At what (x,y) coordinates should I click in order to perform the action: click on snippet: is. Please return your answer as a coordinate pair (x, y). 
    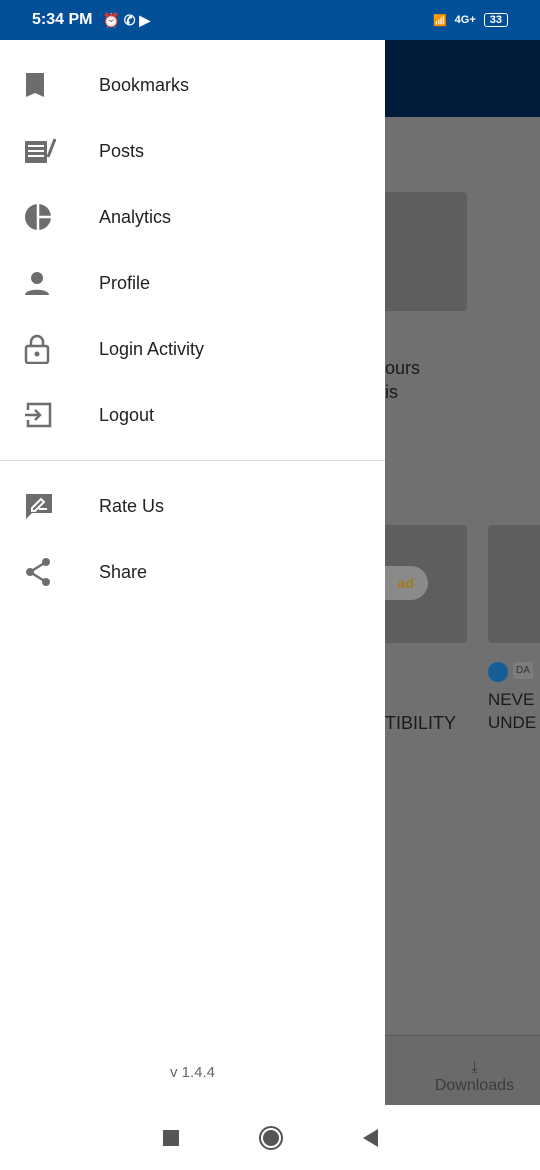
    Looking at the image, I should click on (391, 392).